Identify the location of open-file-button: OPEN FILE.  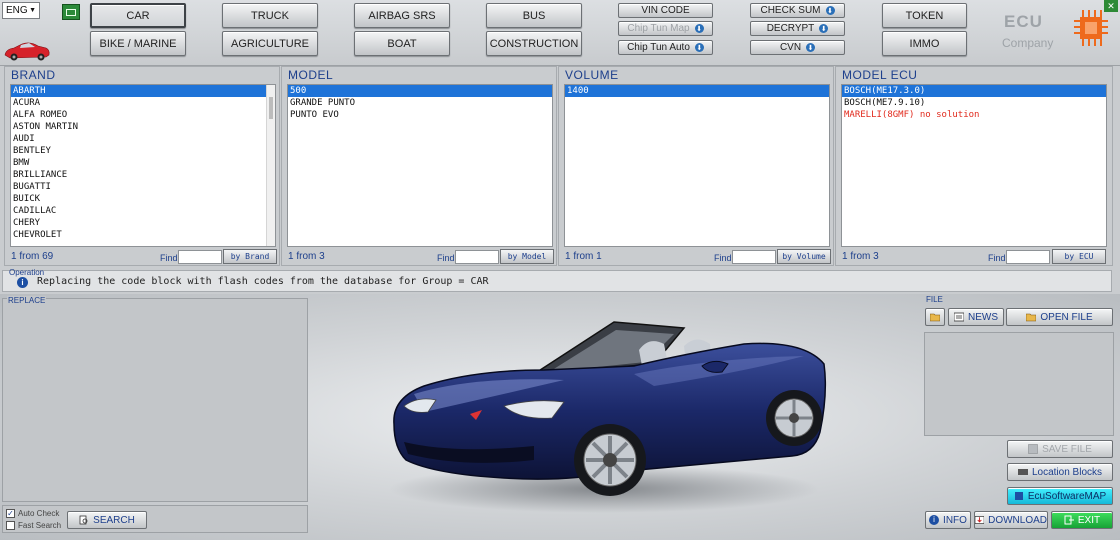
(1059, 317).